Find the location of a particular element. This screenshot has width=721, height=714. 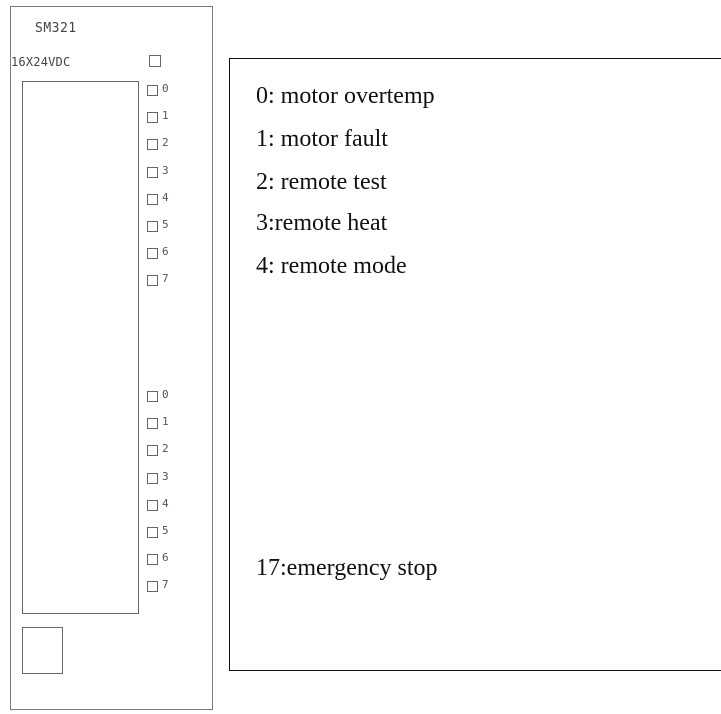

terminal-strip is located at coordinates (80, 347).